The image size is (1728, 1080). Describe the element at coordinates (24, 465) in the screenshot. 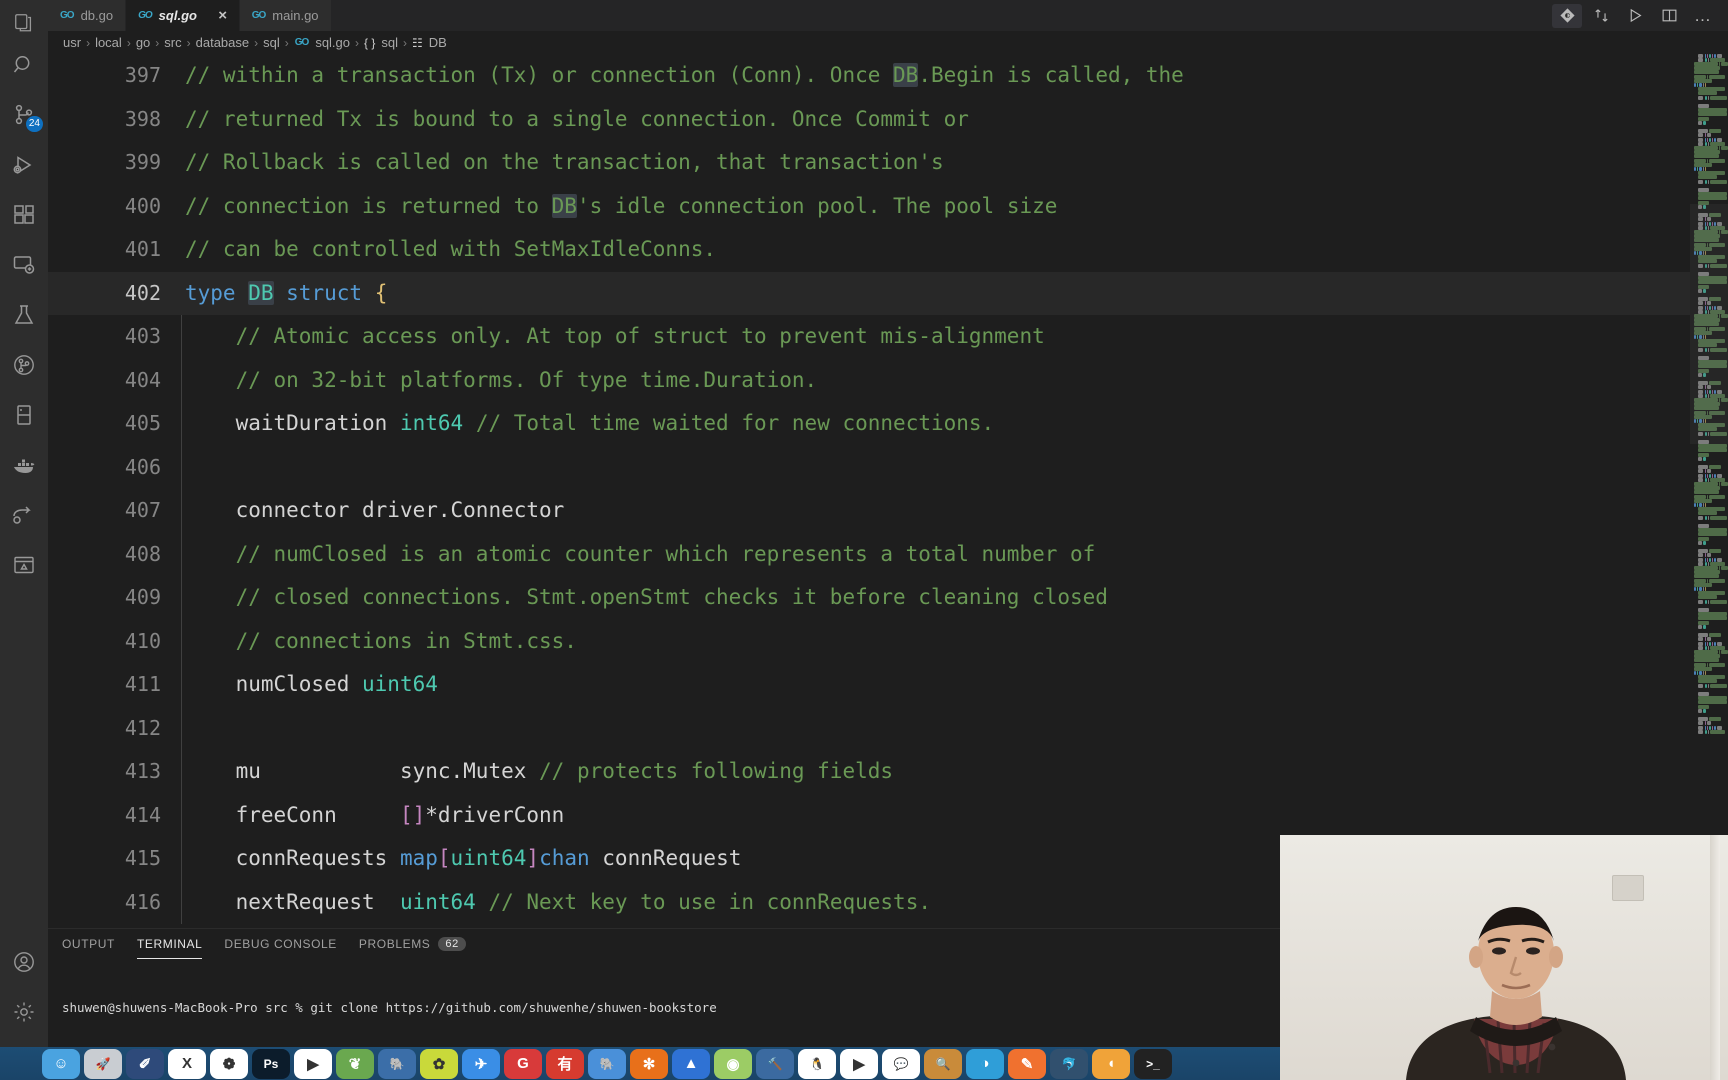

I see `docker-icon` at that location.